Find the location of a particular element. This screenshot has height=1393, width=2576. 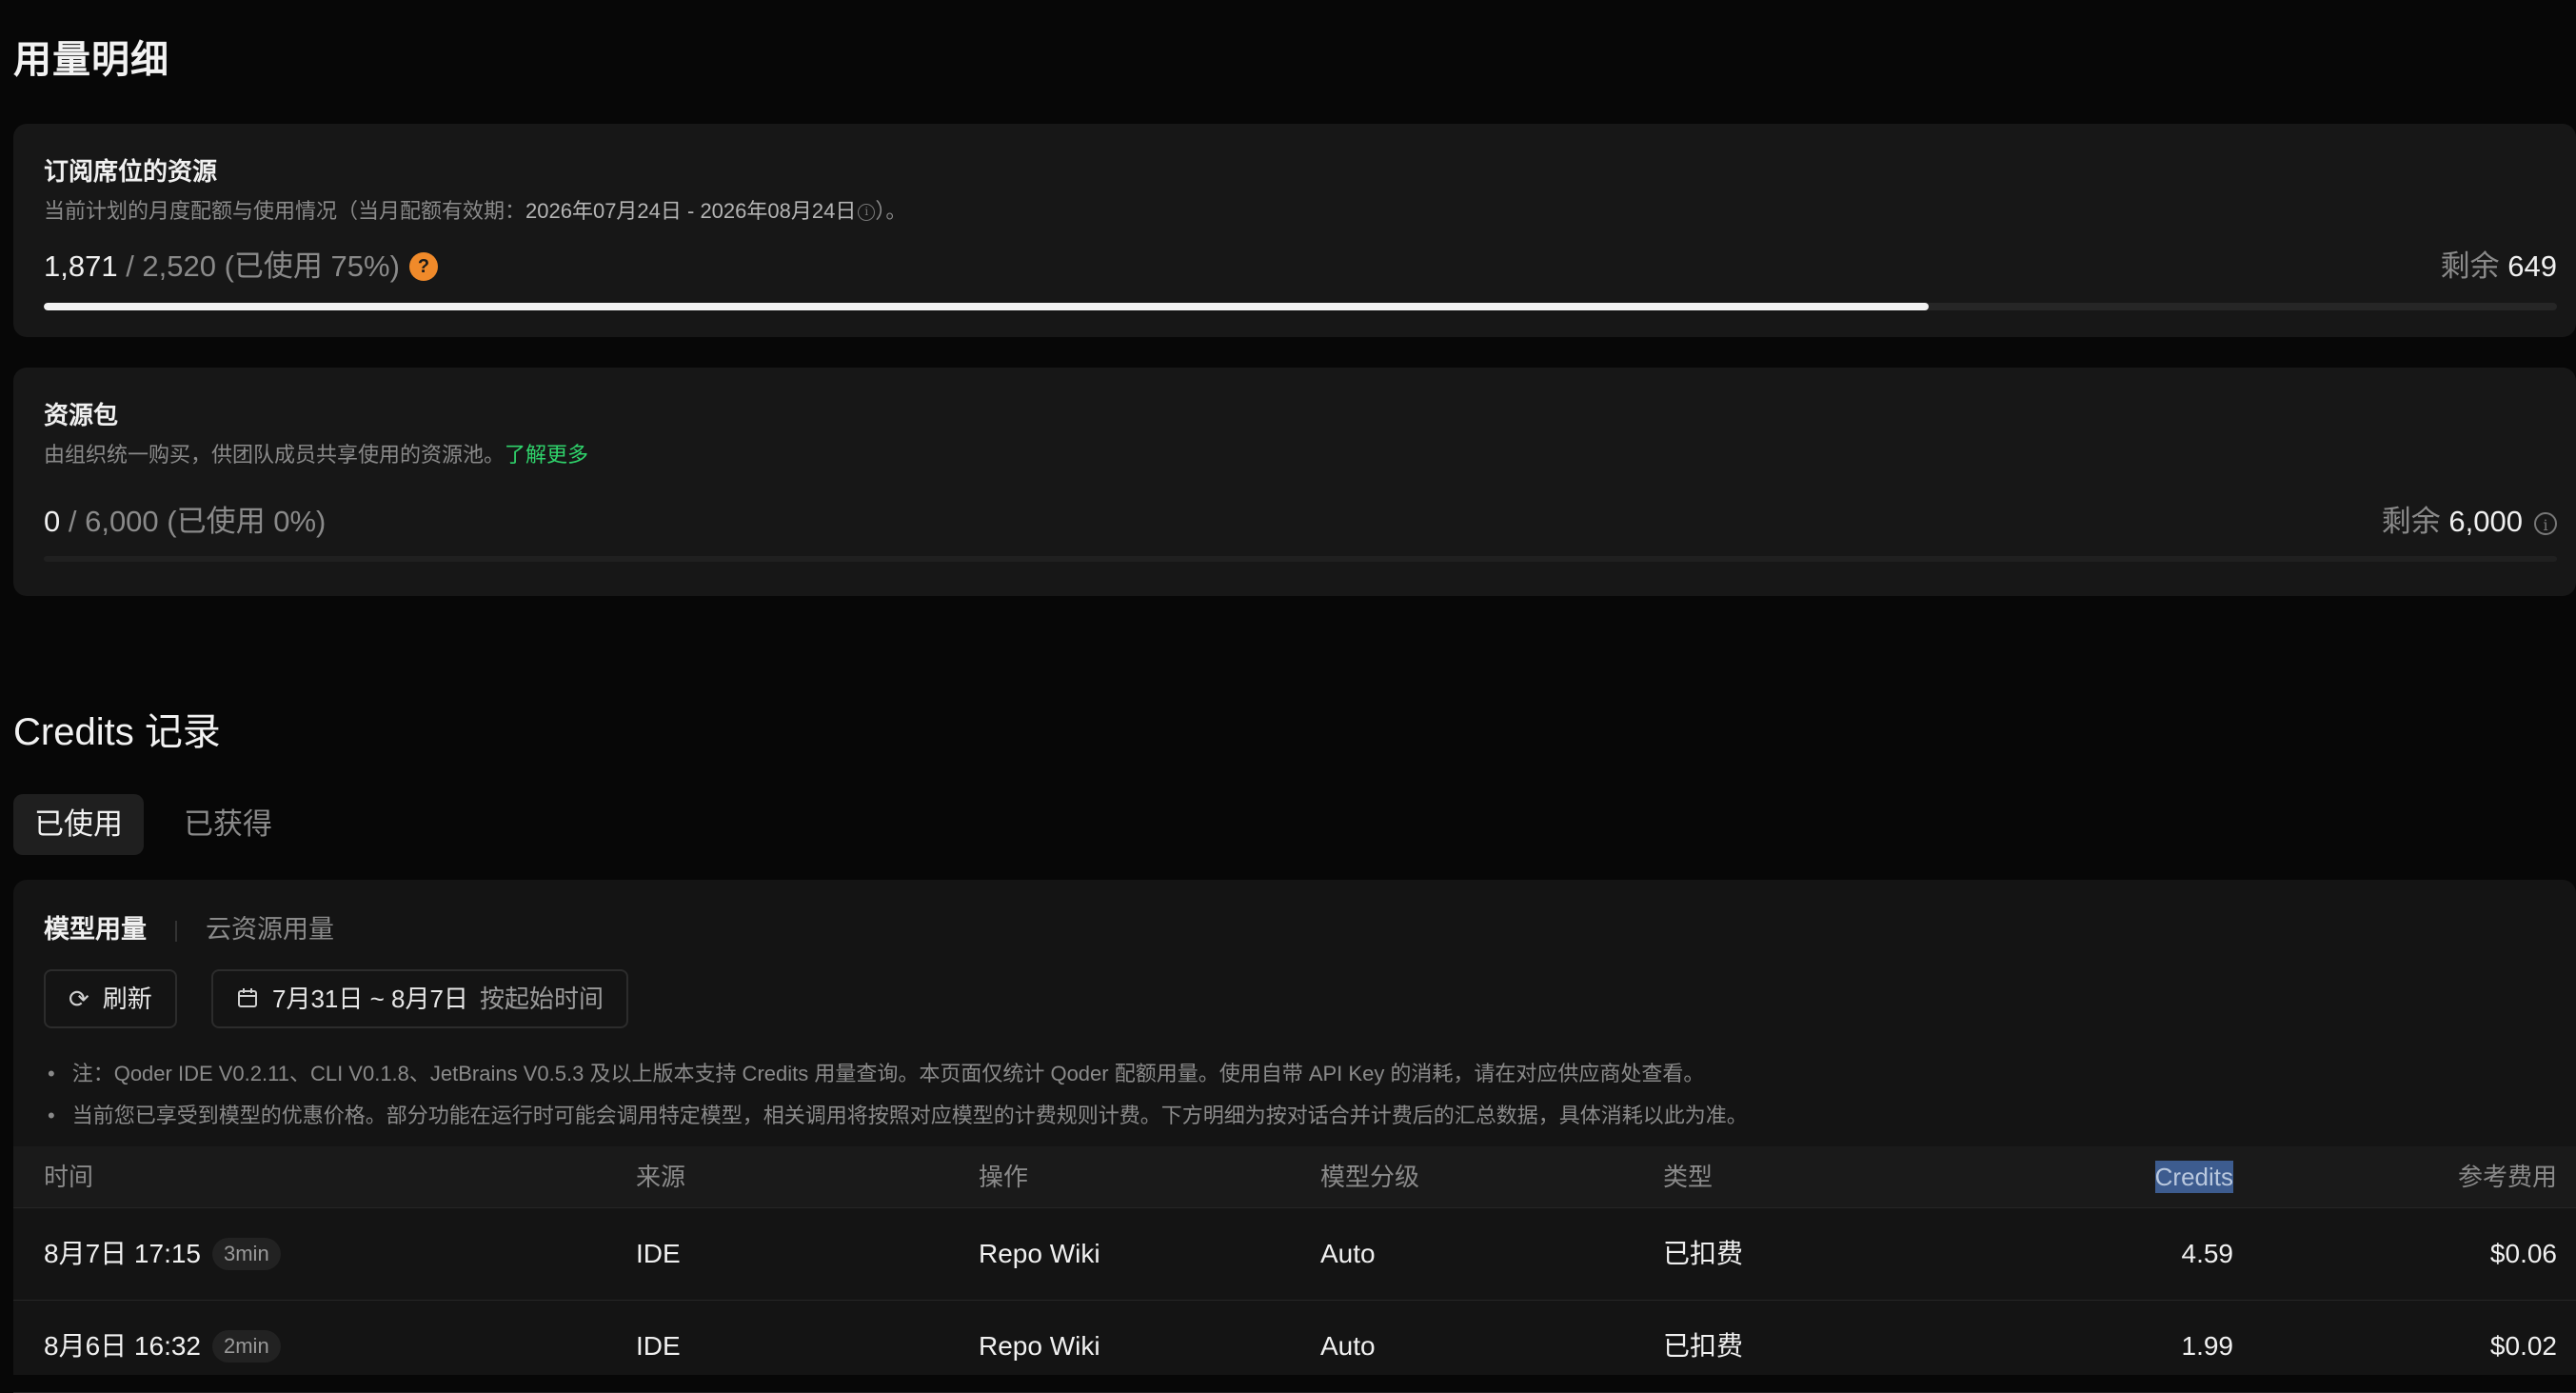

subscription-quota: 1,871 / 2,520 (已使用 75%)? is located at coordinates (241, 263).